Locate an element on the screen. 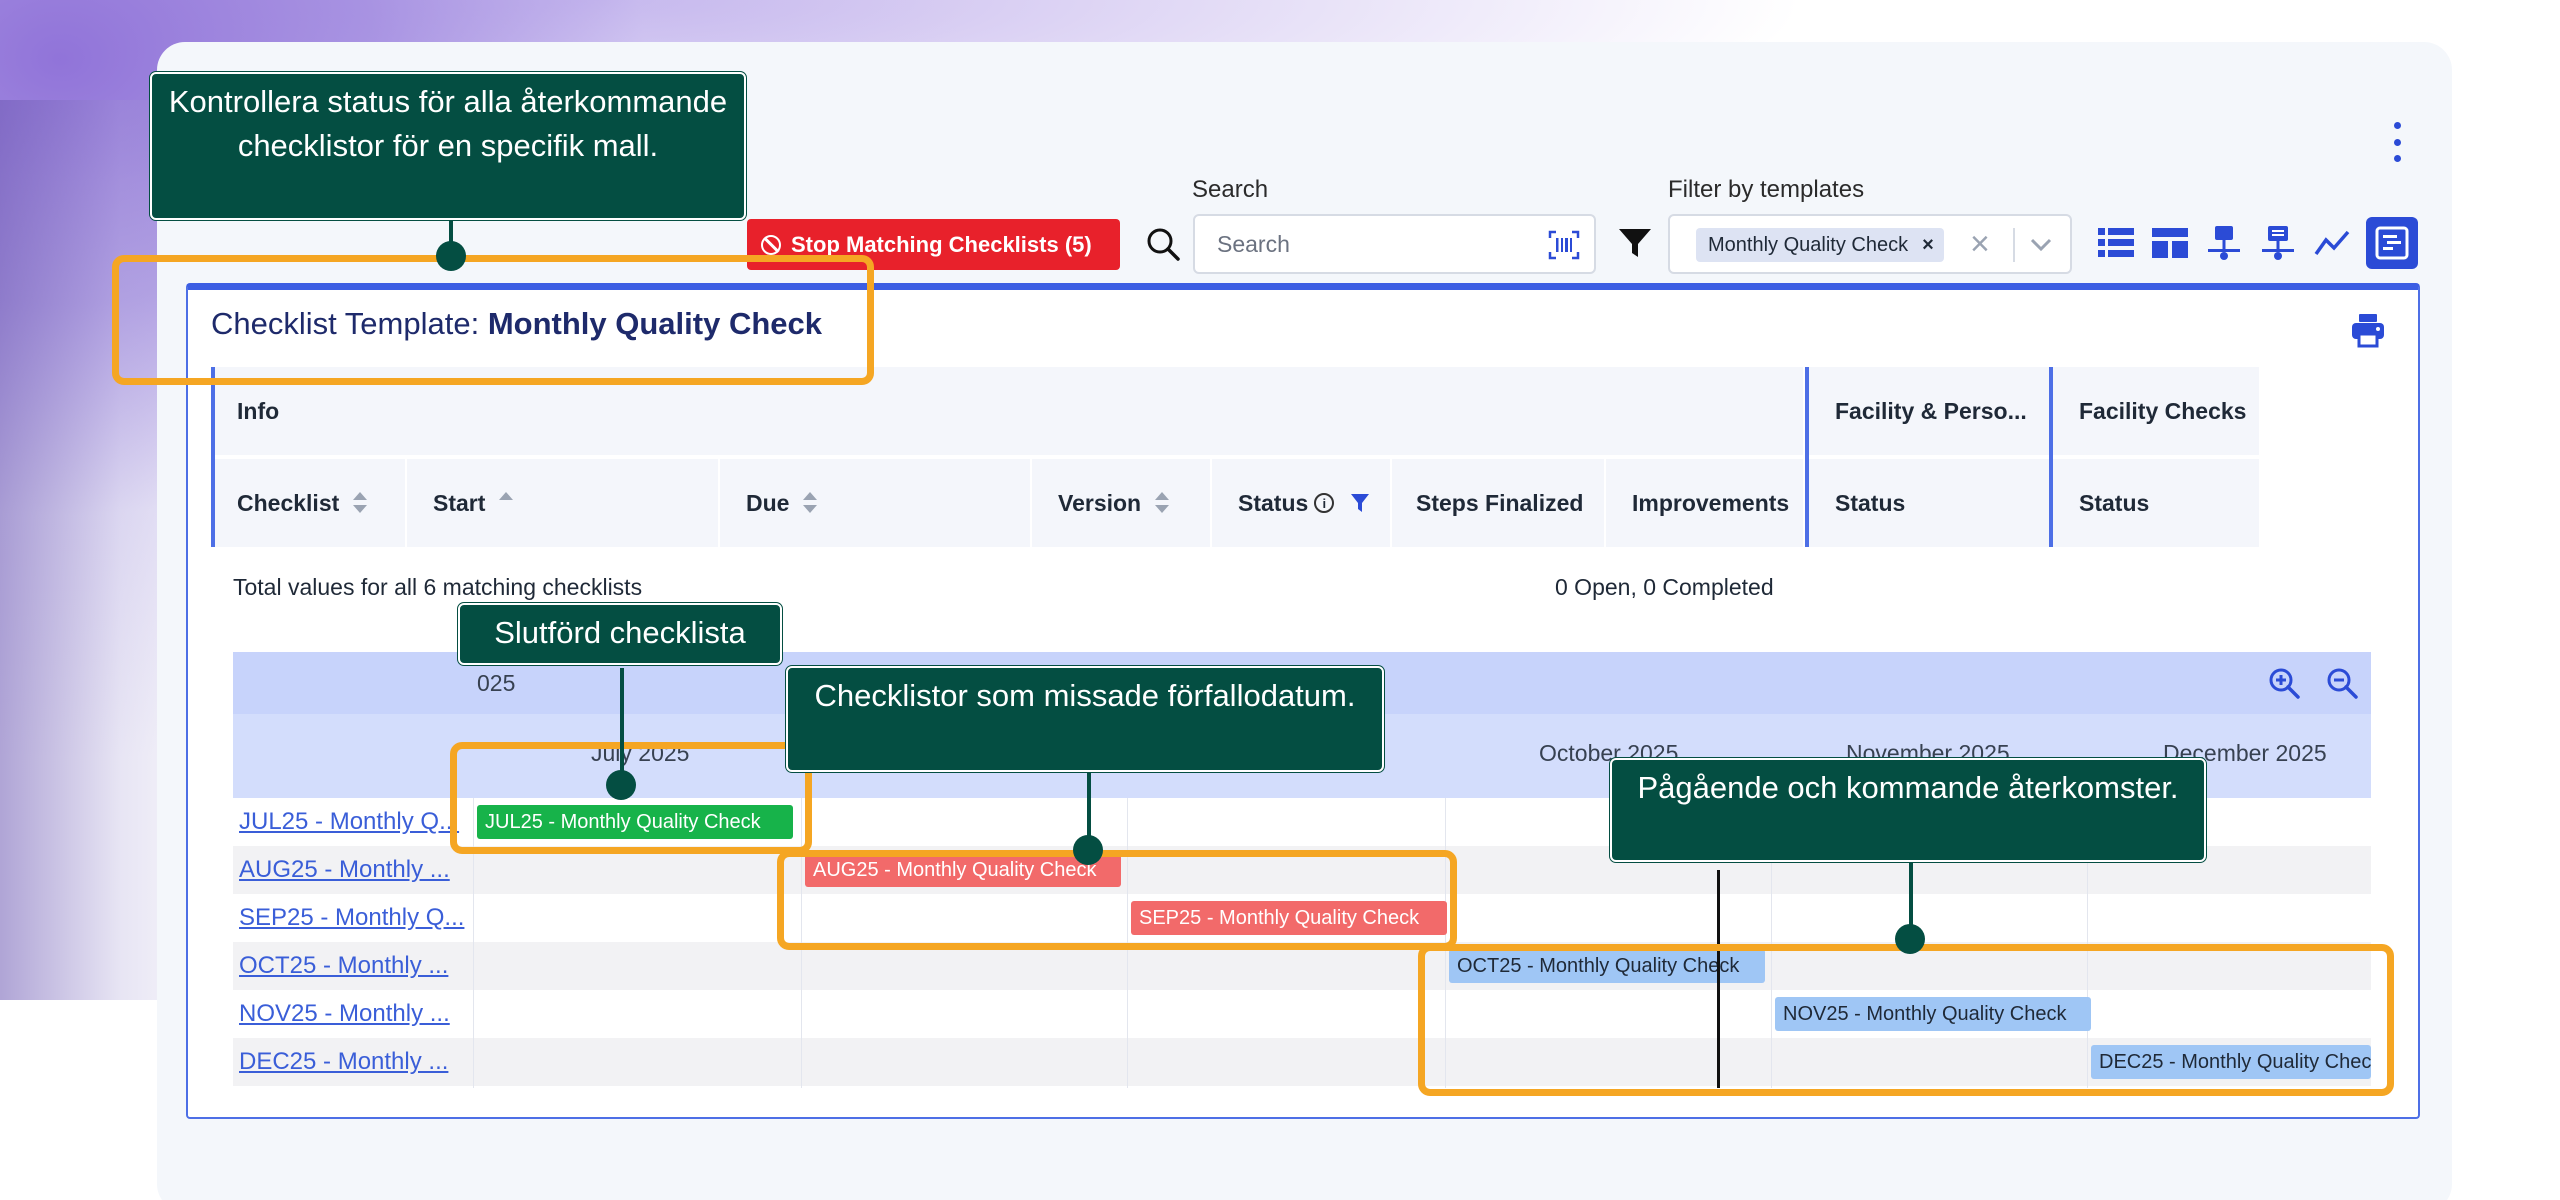  callout-missed: Checklistor som missade förfallodatum. is located at coordinates (1085, 719).